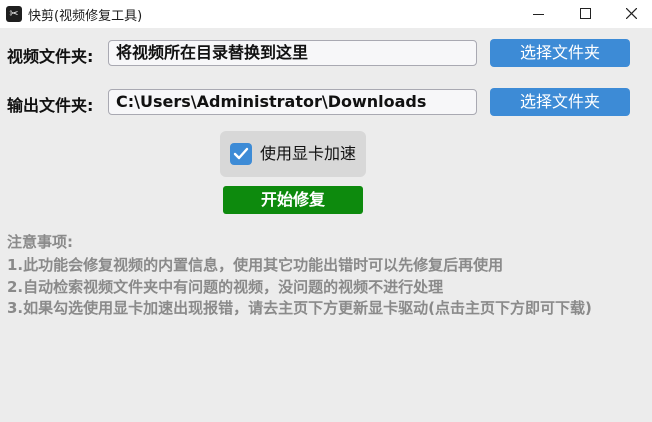 This screenshot has width=652, height=422. I want to click on maximize-button, so click(586, 14).